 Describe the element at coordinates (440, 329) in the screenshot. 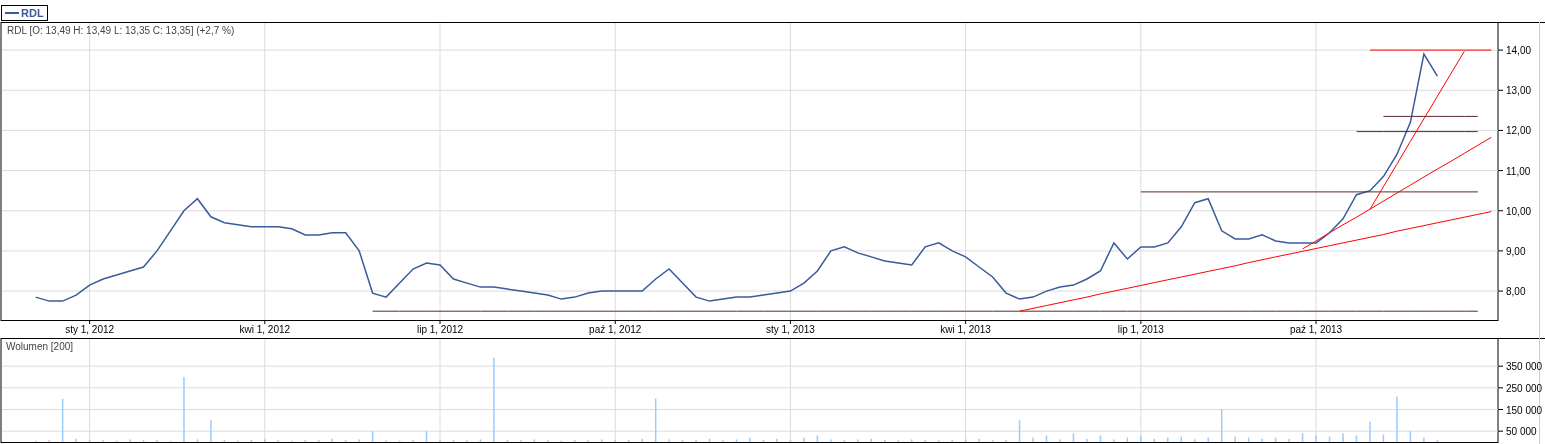

I see `axis-label: lip 1, 2012` at that location.